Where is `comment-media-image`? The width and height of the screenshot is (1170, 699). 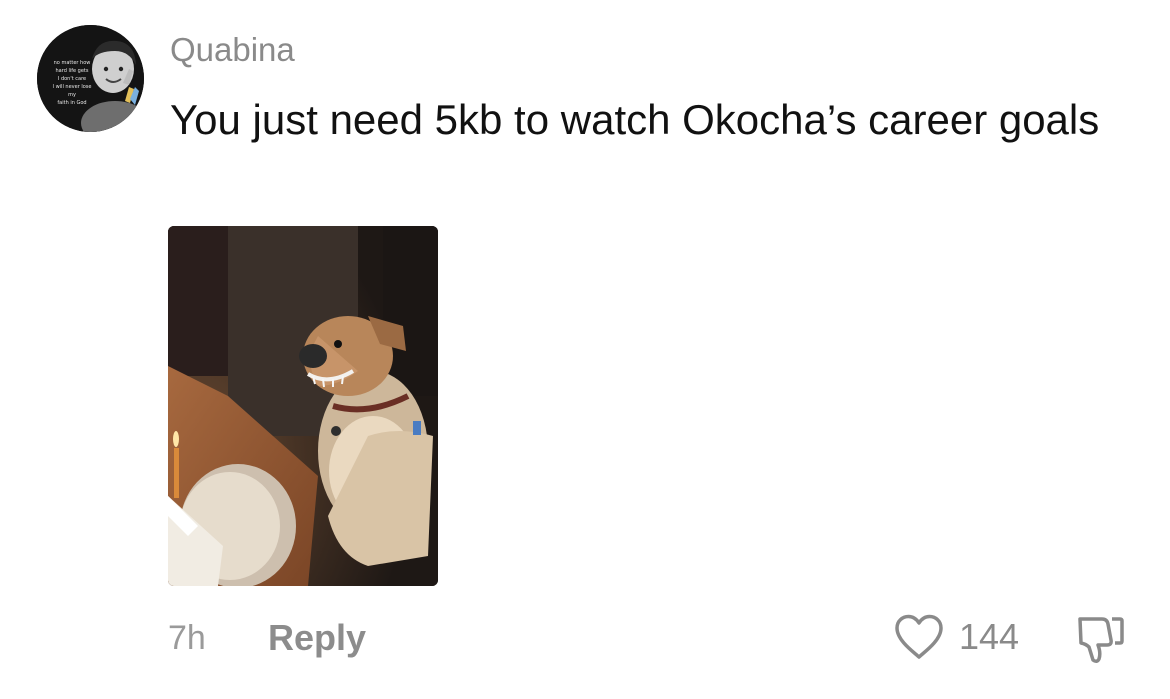
comment-media-image is located at coordinates (303, 406).